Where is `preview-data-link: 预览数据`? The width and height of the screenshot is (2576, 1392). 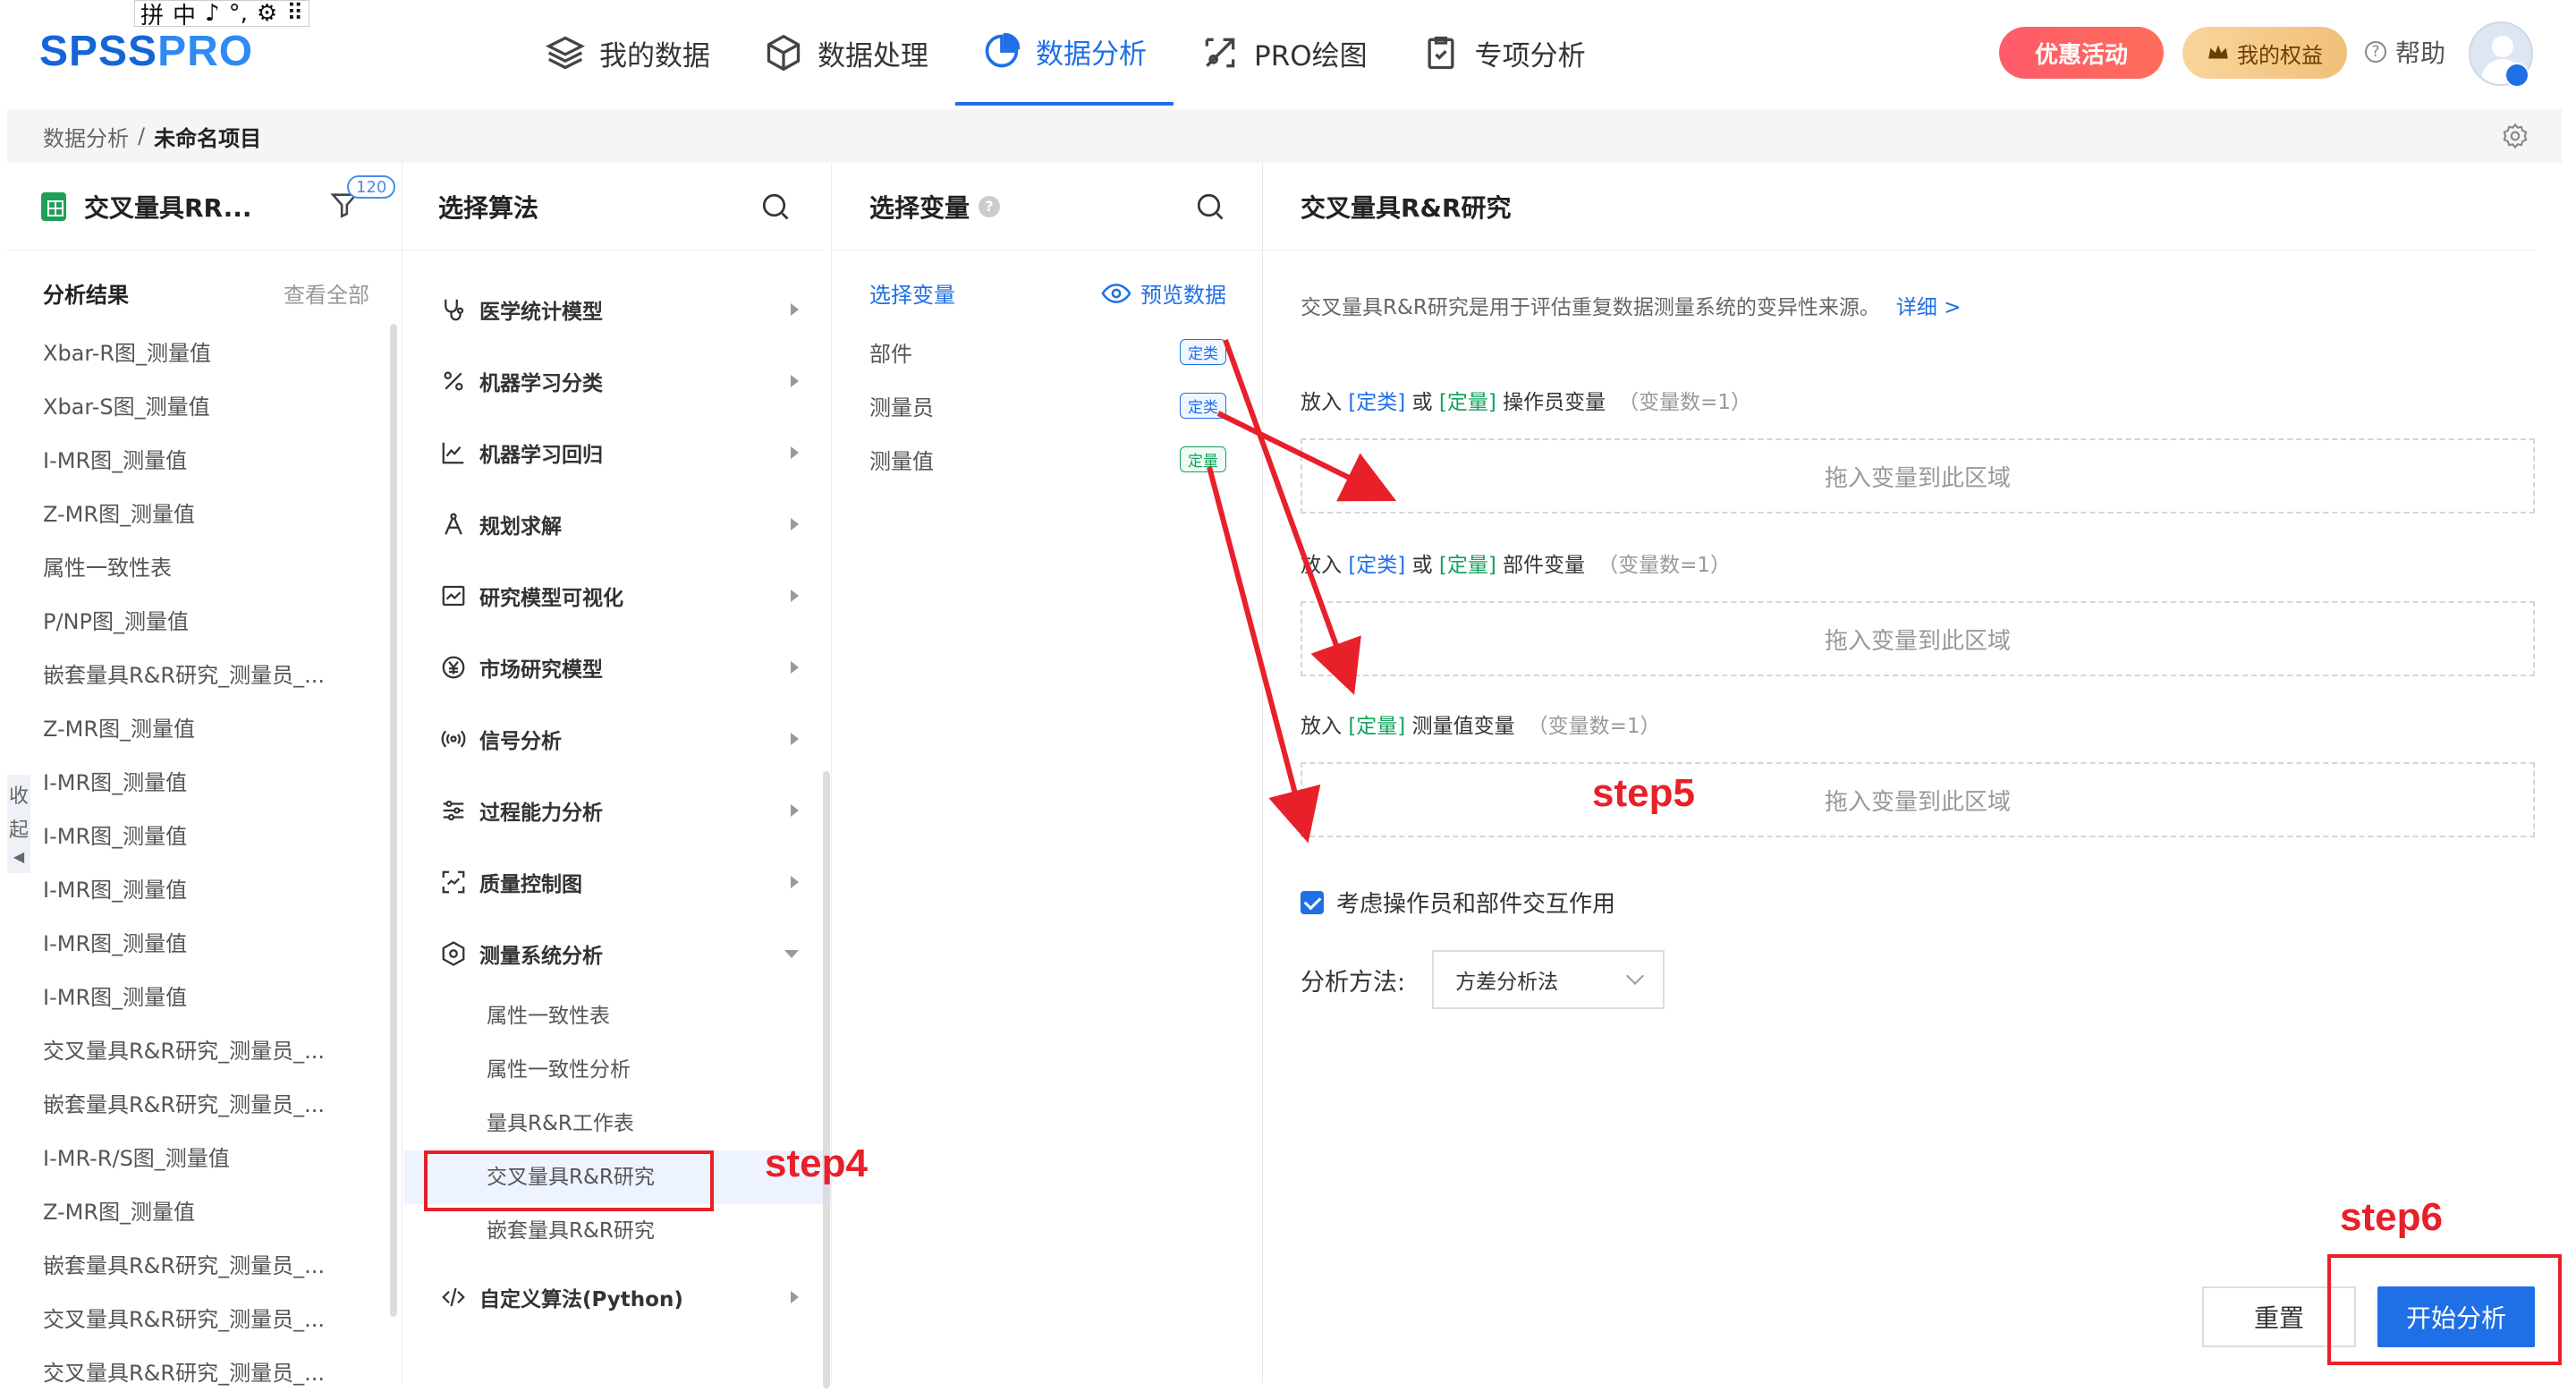
preview-data-link: 预览数据 is located at coordinates (1163, 293).